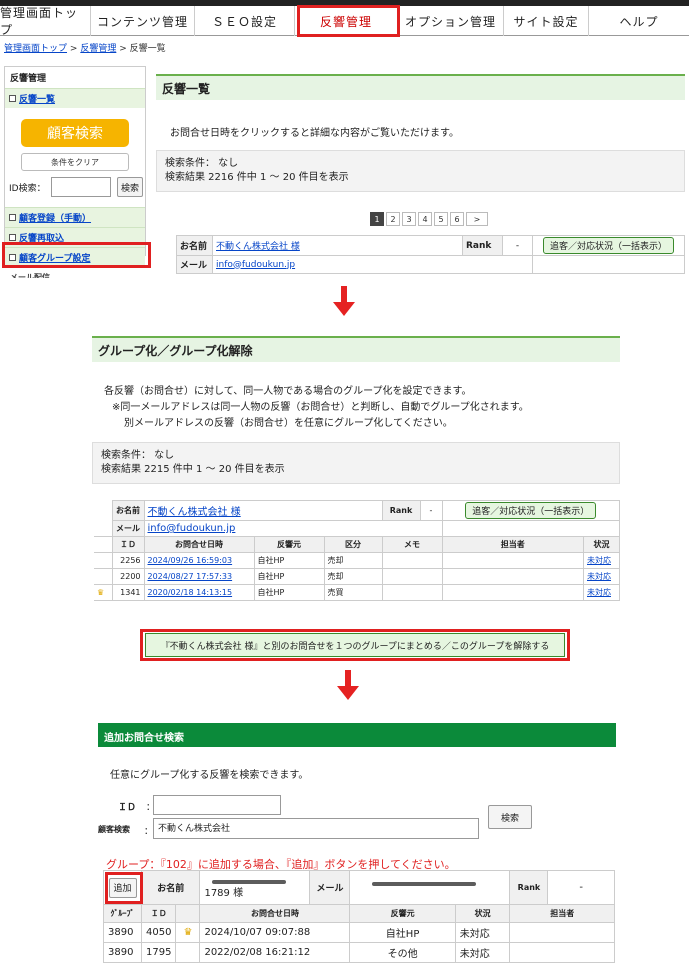 This screenshot has height=978, width=689. What do you see at coordinates (75, 98) in the screenshot?
I see `sidebar-item-list: 反響一覧` at bounding box center [75, 98].